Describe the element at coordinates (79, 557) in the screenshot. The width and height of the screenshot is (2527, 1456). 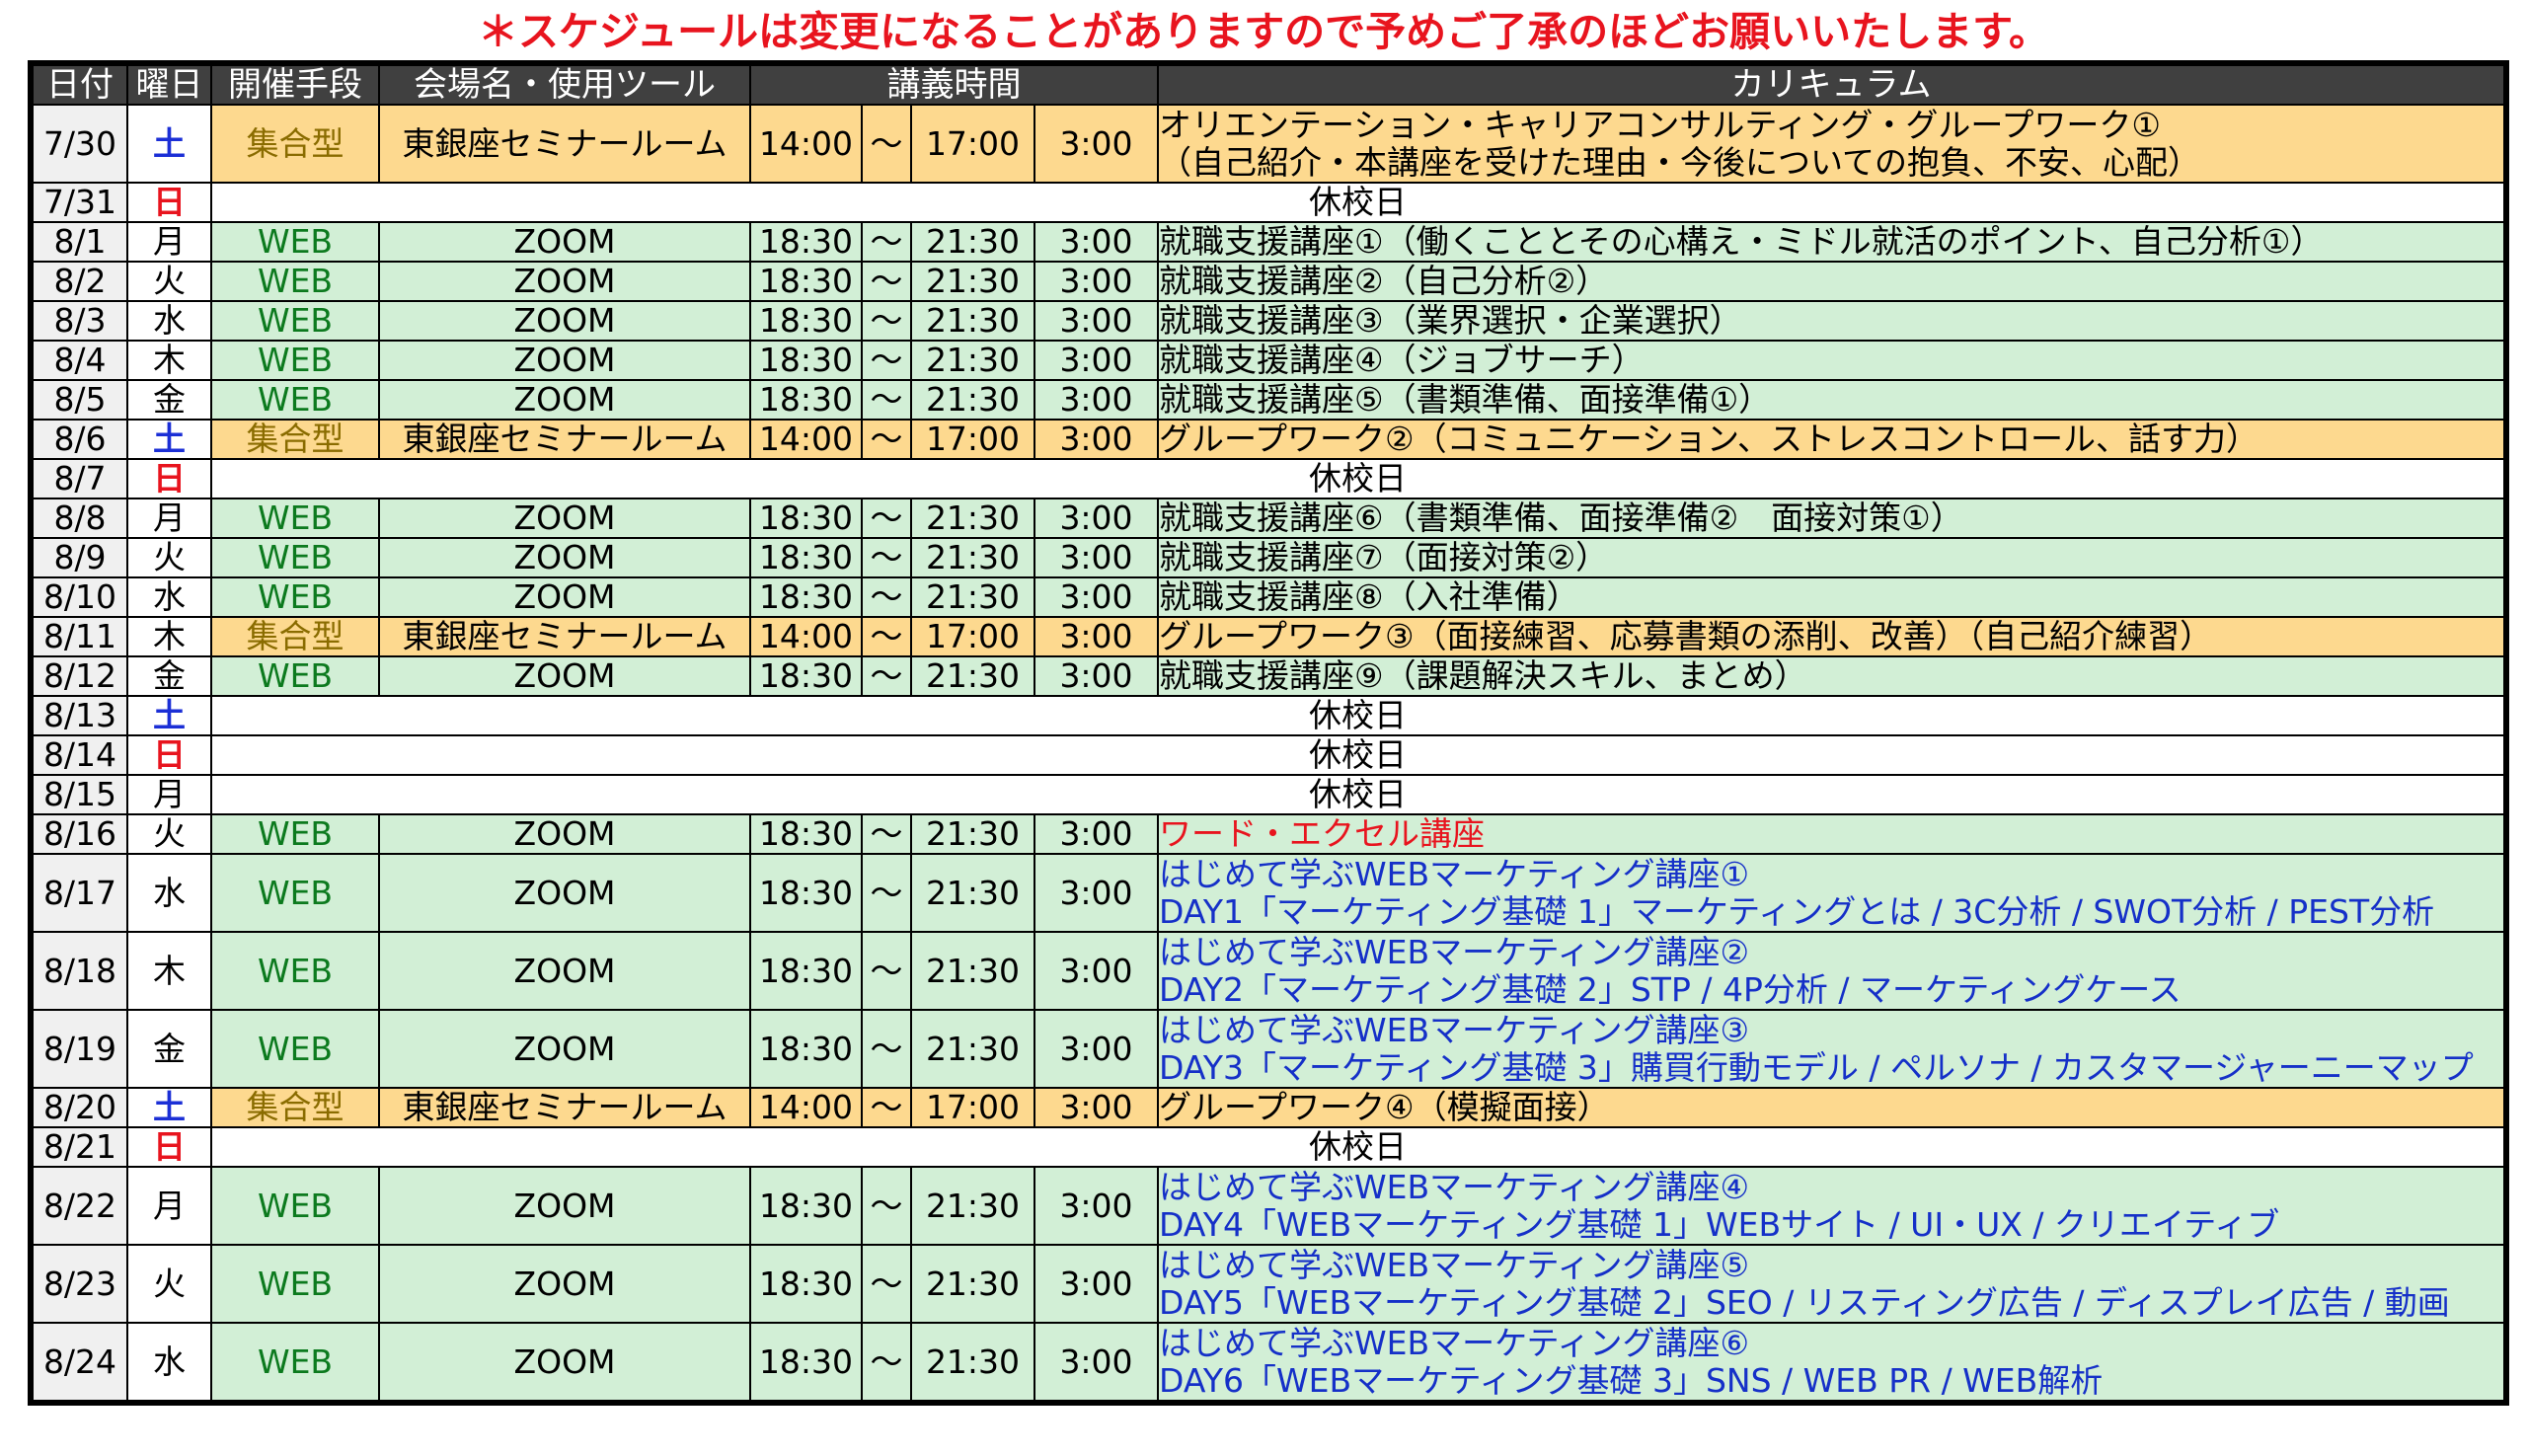
I see `date-cell: 8/9` at that location.